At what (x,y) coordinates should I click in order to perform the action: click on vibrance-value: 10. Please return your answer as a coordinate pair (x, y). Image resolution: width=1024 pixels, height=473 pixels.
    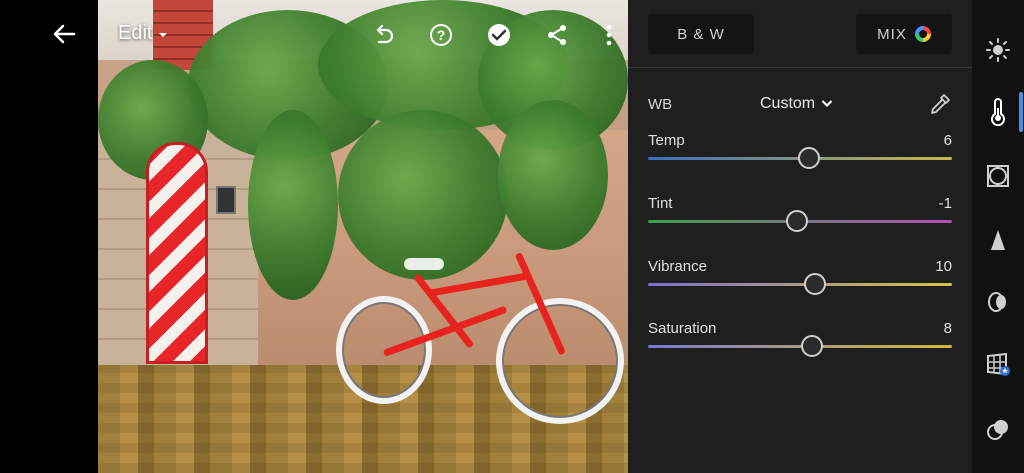
    Looking at the image, I should click on (943, 266).